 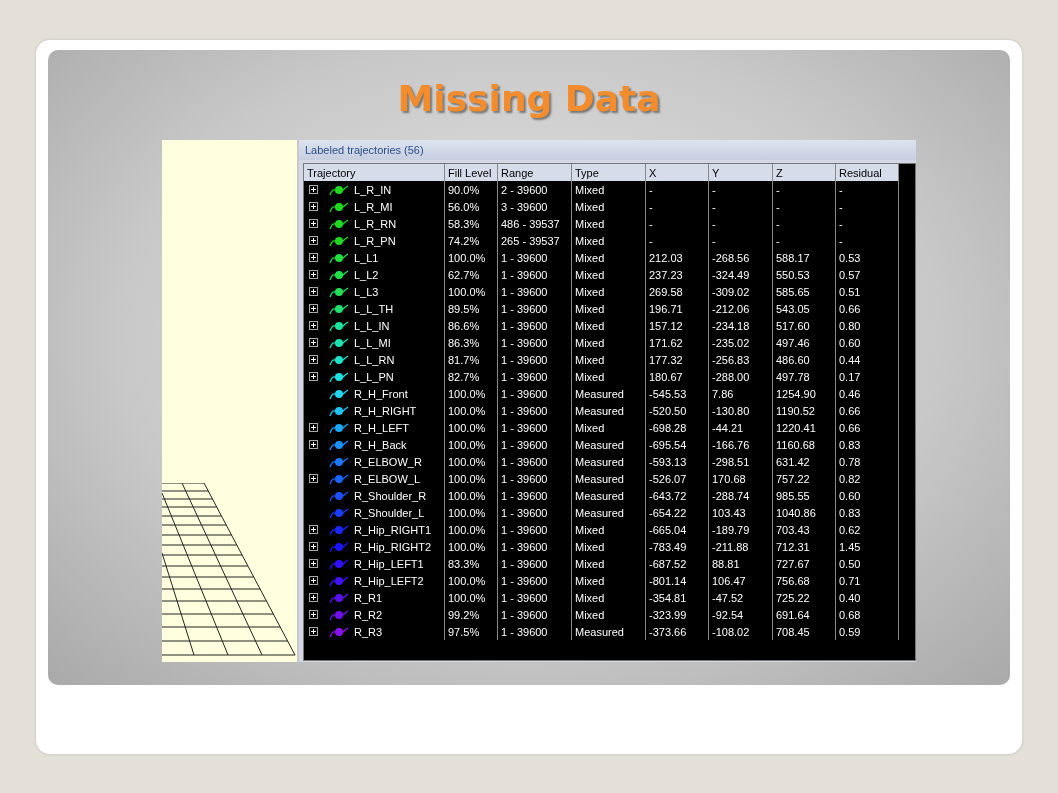 What do you see at coordinates (464, 308) in the screenshot?
I see `table-cell: 89.5%` at bounding box center [464, 308].